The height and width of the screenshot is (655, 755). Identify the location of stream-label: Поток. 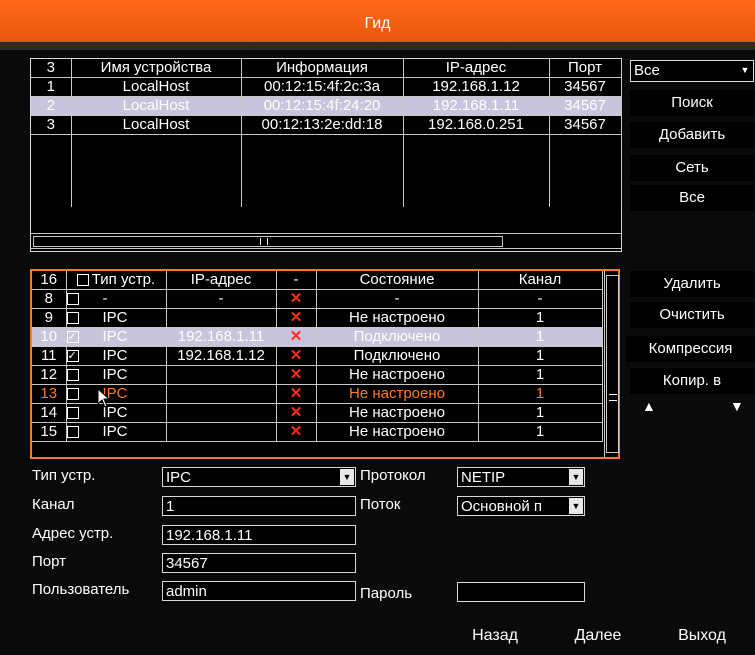
(380, 504).